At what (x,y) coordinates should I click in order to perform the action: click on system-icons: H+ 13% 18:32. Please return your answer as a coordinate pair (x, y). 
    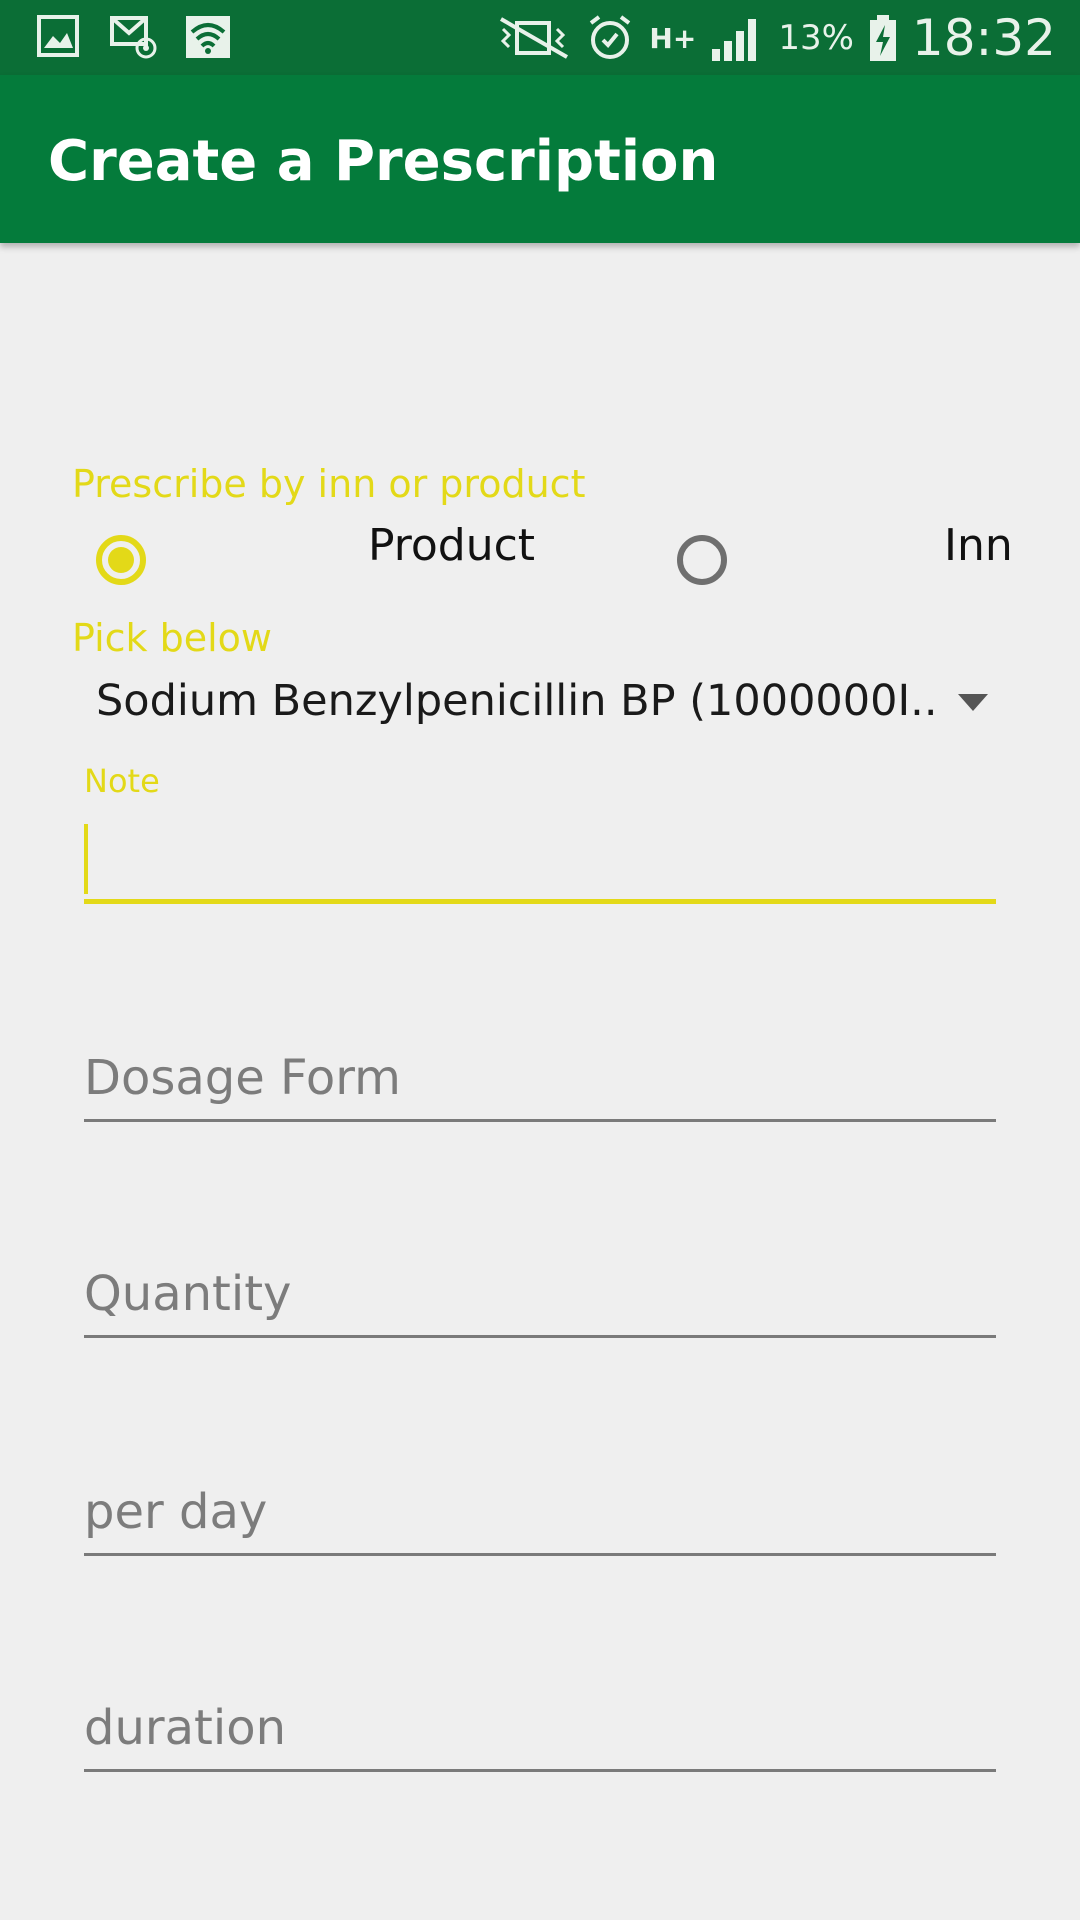
    Looking at the image, I should click on (776, 38).